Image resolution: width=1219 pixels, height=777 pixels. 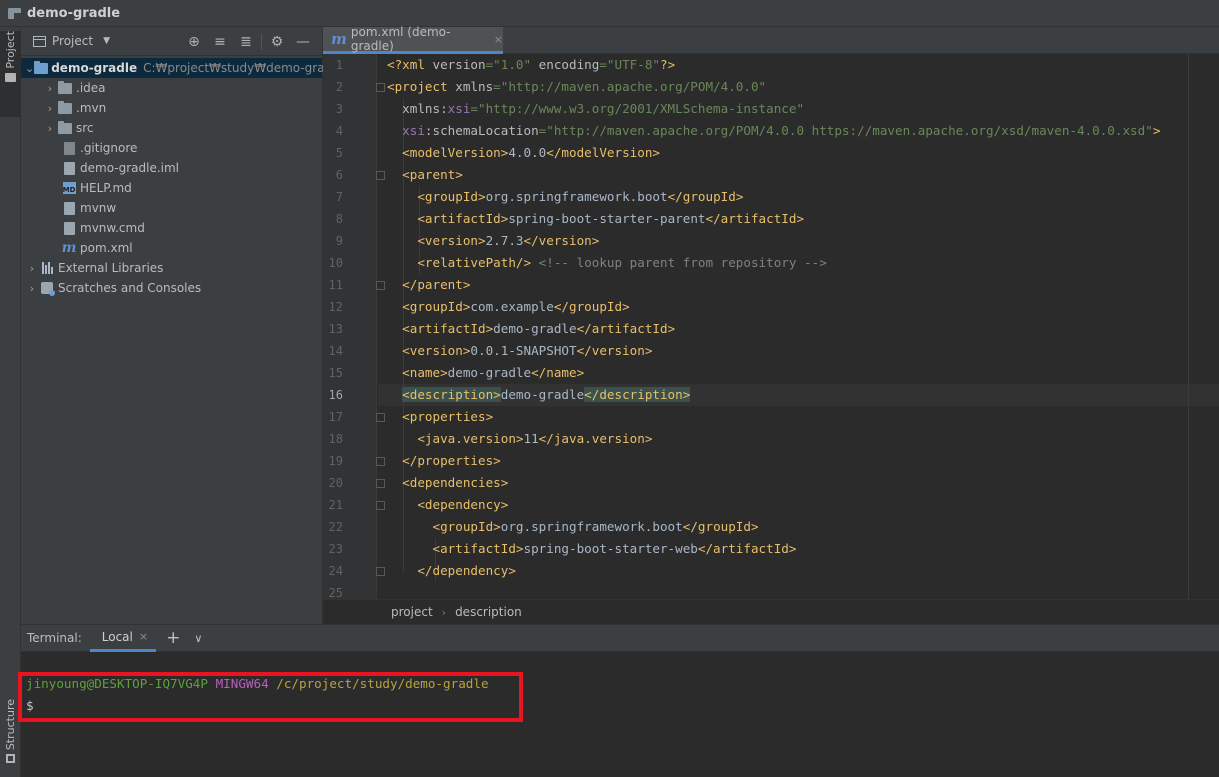 I want to click on tree-item-help-md: MD HELP.md, so click(x=171, y=188).